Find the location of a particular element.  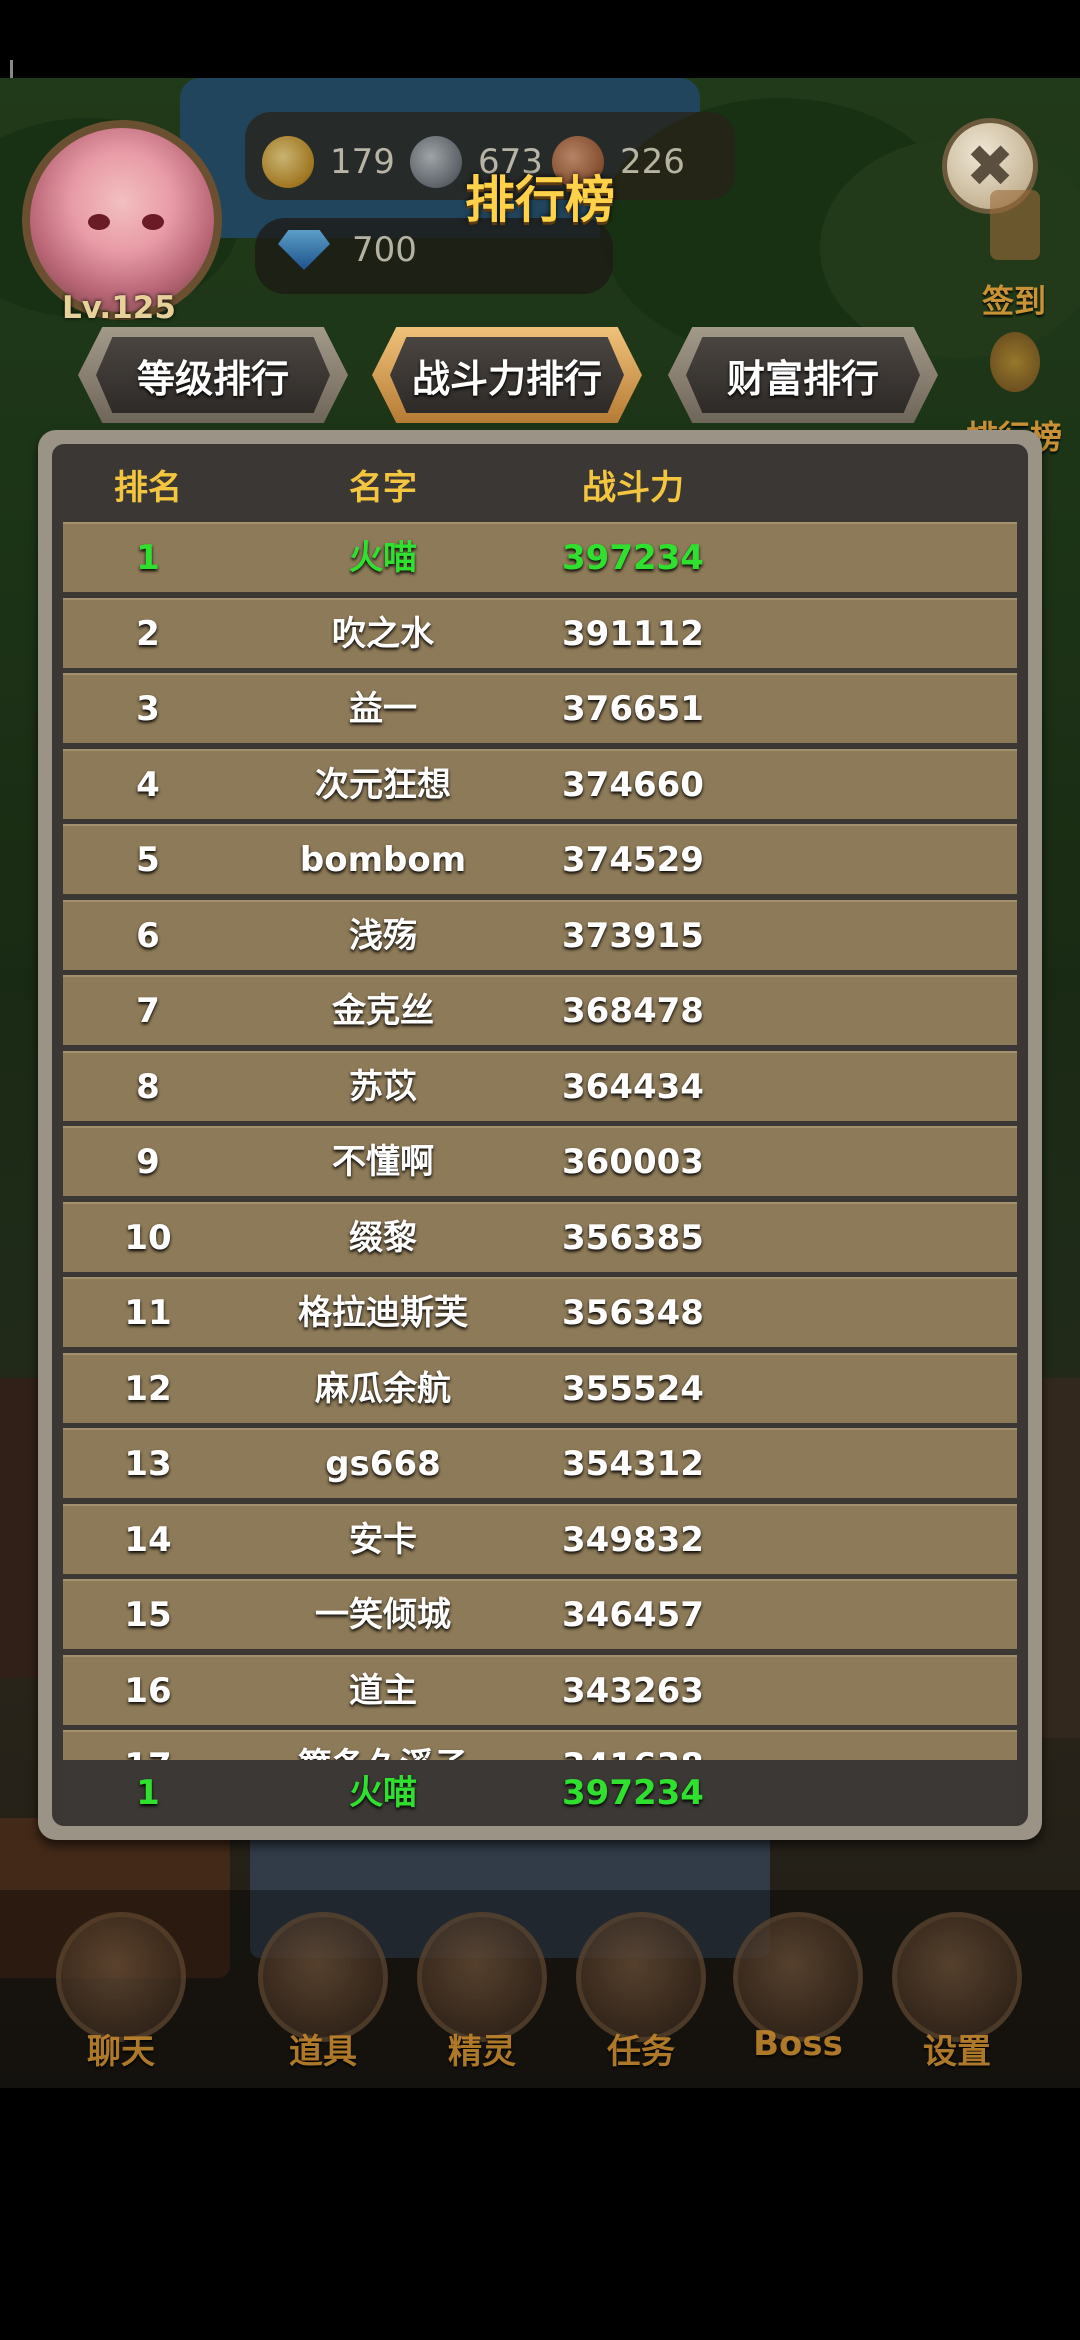

name-cell: 浅殇 is located at coordinates (383, 935).